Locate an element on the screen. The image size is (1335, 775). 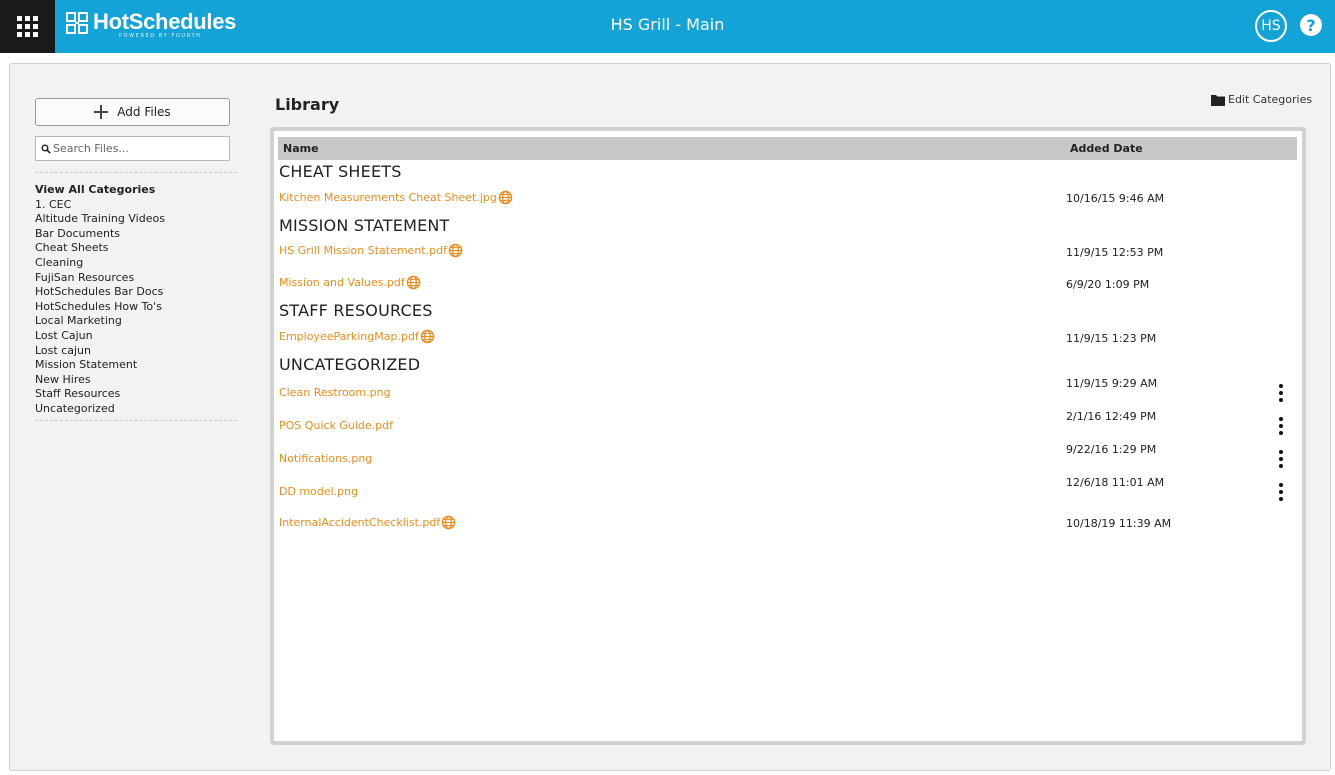
file-name: Mission and Values.pdf is located at coordinates (342, 282).